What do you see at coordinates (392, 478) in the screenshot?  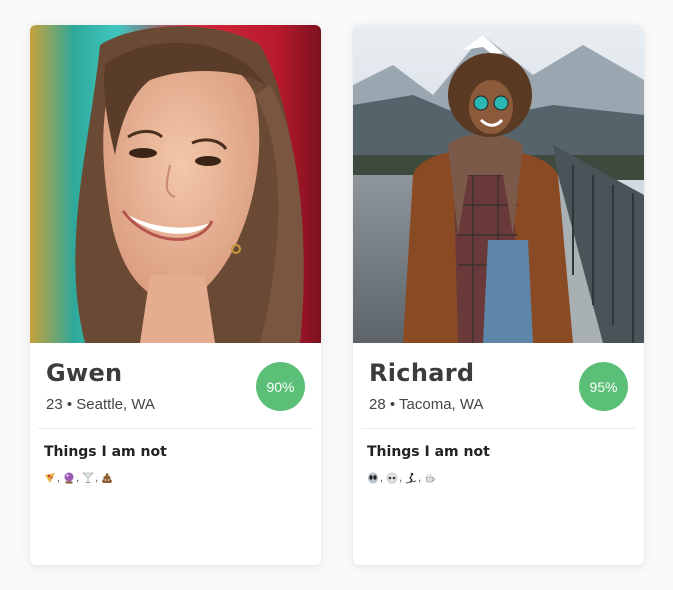 I see `skull-emoji-icon` at bounding box center [392, 478].